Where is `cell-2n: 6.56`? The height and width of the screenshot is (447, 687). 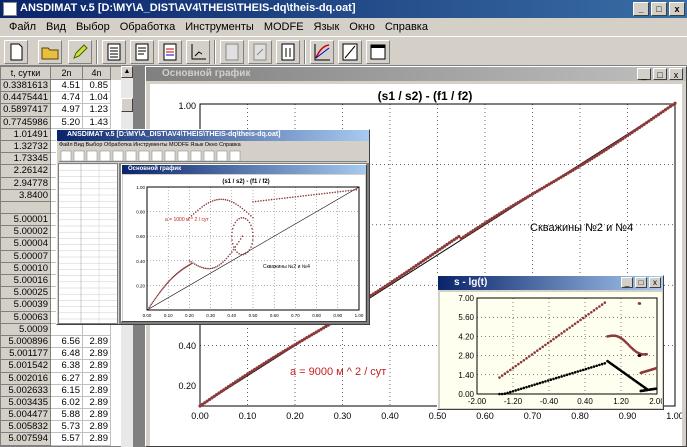 cell-2n: 6.56 is located at coordinates (67, 342).